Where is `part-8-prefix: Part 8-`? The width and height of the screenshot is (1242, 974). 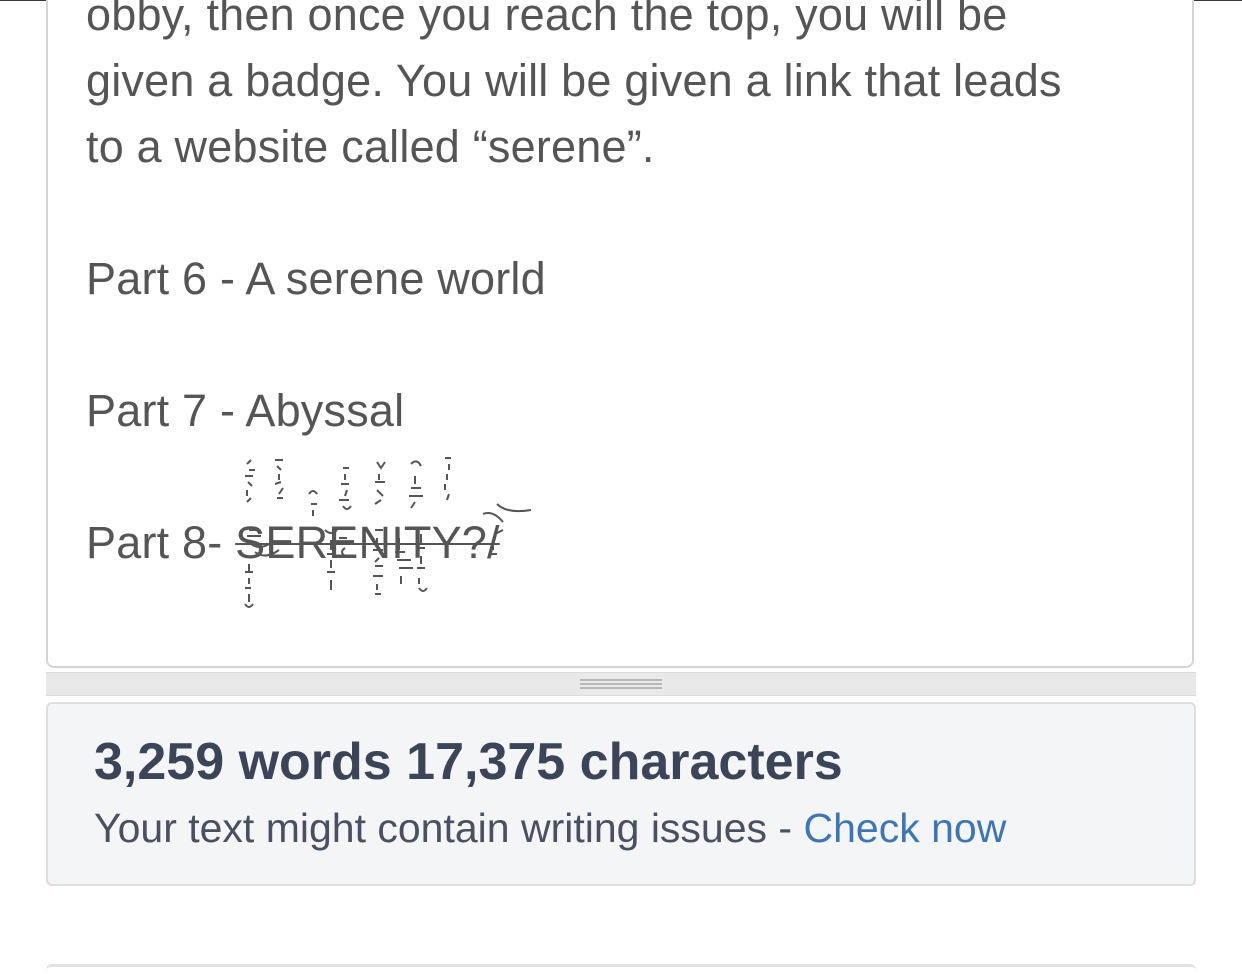
part-8-prefix: Part 8- is located at coordinates (161, 542).